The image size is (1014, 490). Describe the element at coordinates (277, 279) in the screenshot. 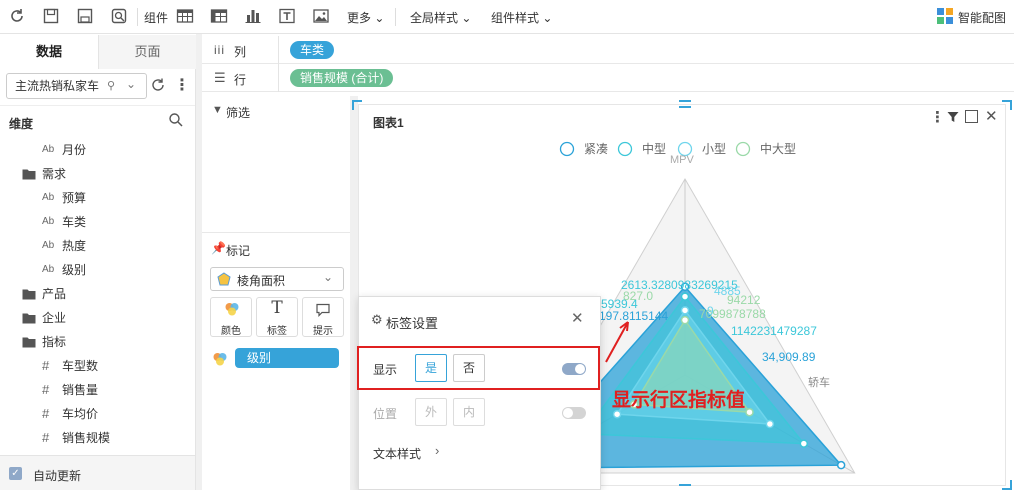

I see `mark-type-select: 棱角面积 ⌄` at that location.